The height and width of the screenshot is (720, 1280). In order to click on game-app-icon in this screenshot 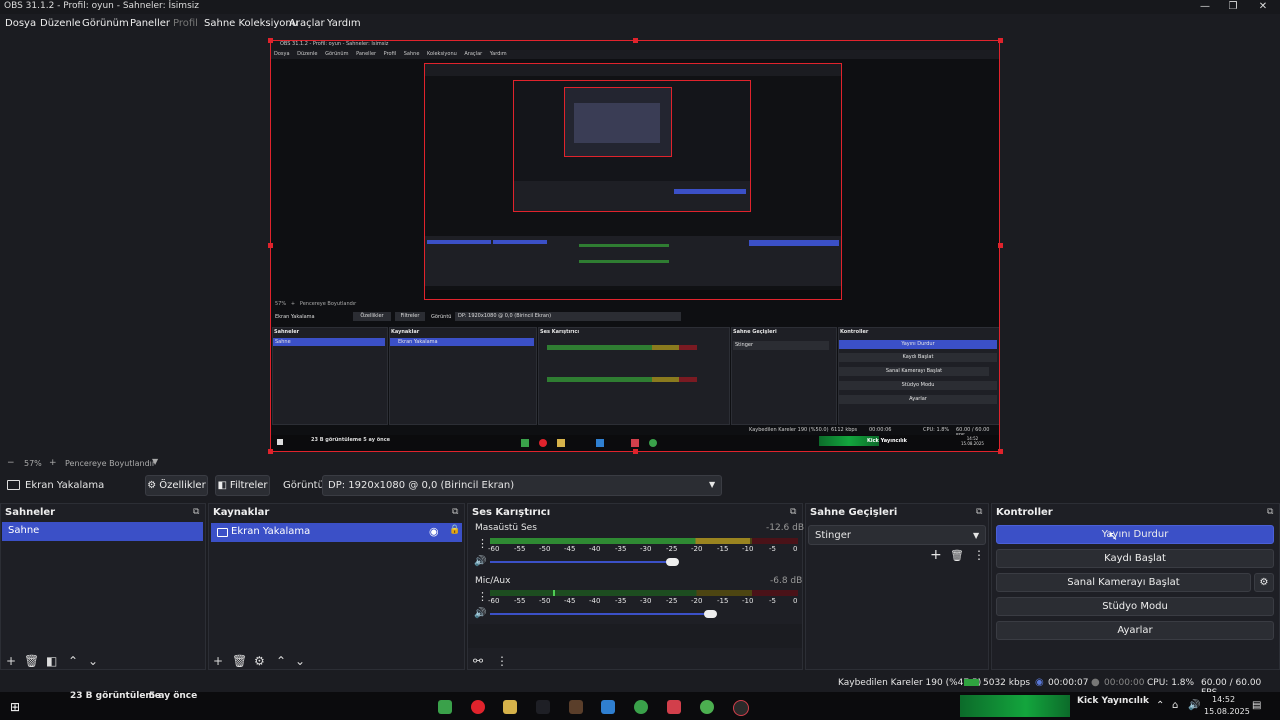, I will do `click(576, 707)`.